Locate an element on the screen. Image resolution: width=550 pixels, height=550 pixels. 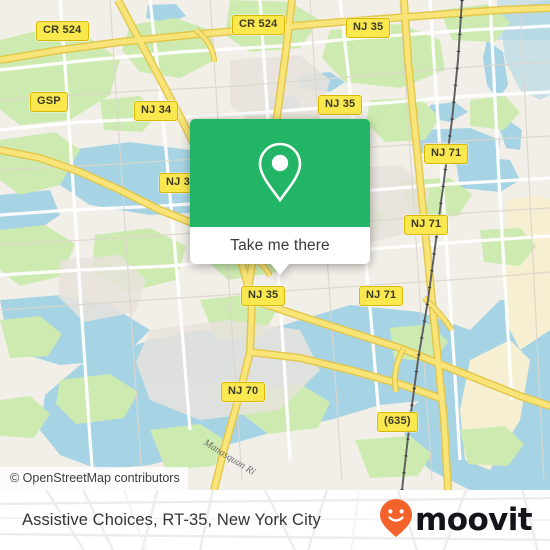
moovit-logo: moovit is located at coordinates (456, 520).